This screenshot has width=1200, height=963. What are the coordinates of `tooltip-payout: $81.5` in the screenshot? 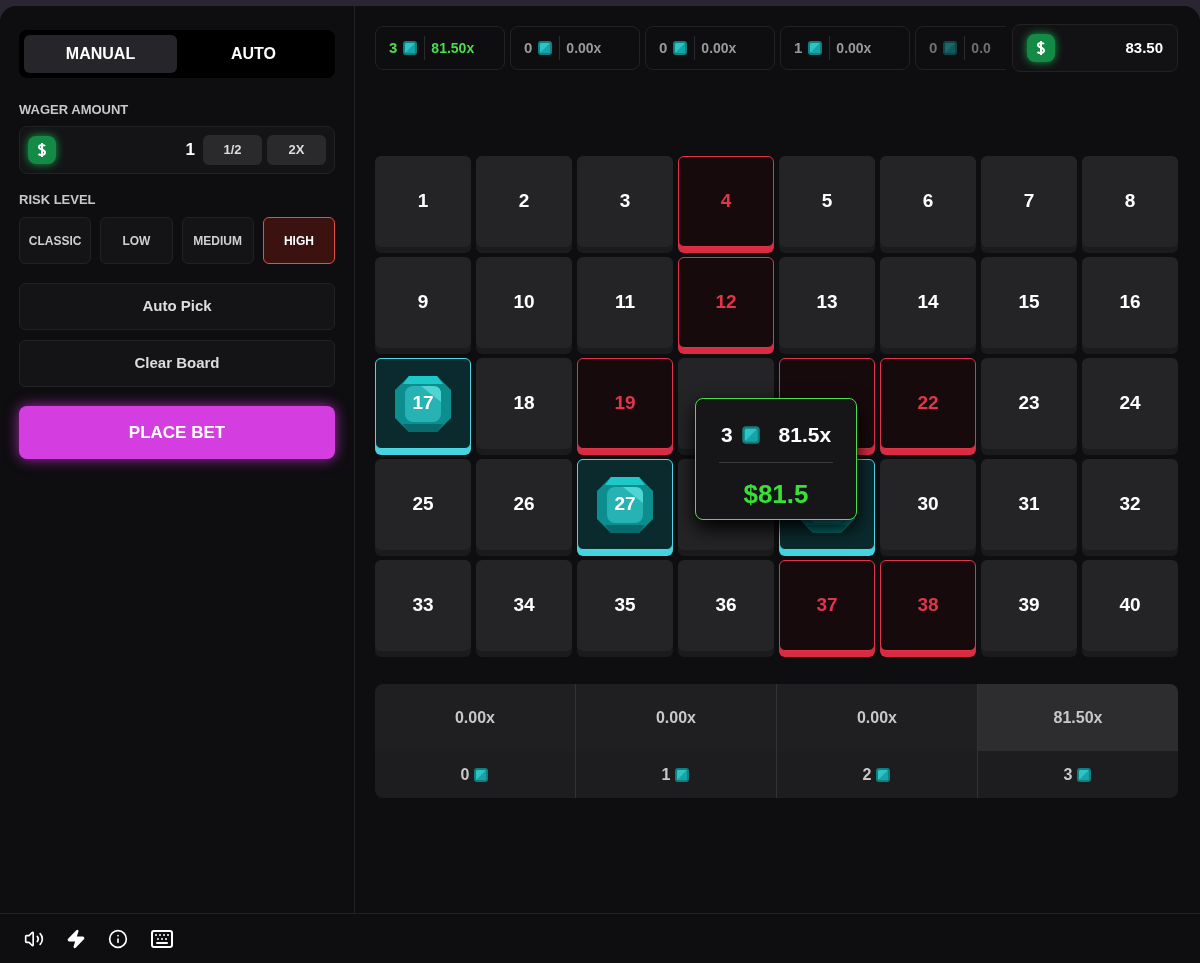 It's located at (776, 494).